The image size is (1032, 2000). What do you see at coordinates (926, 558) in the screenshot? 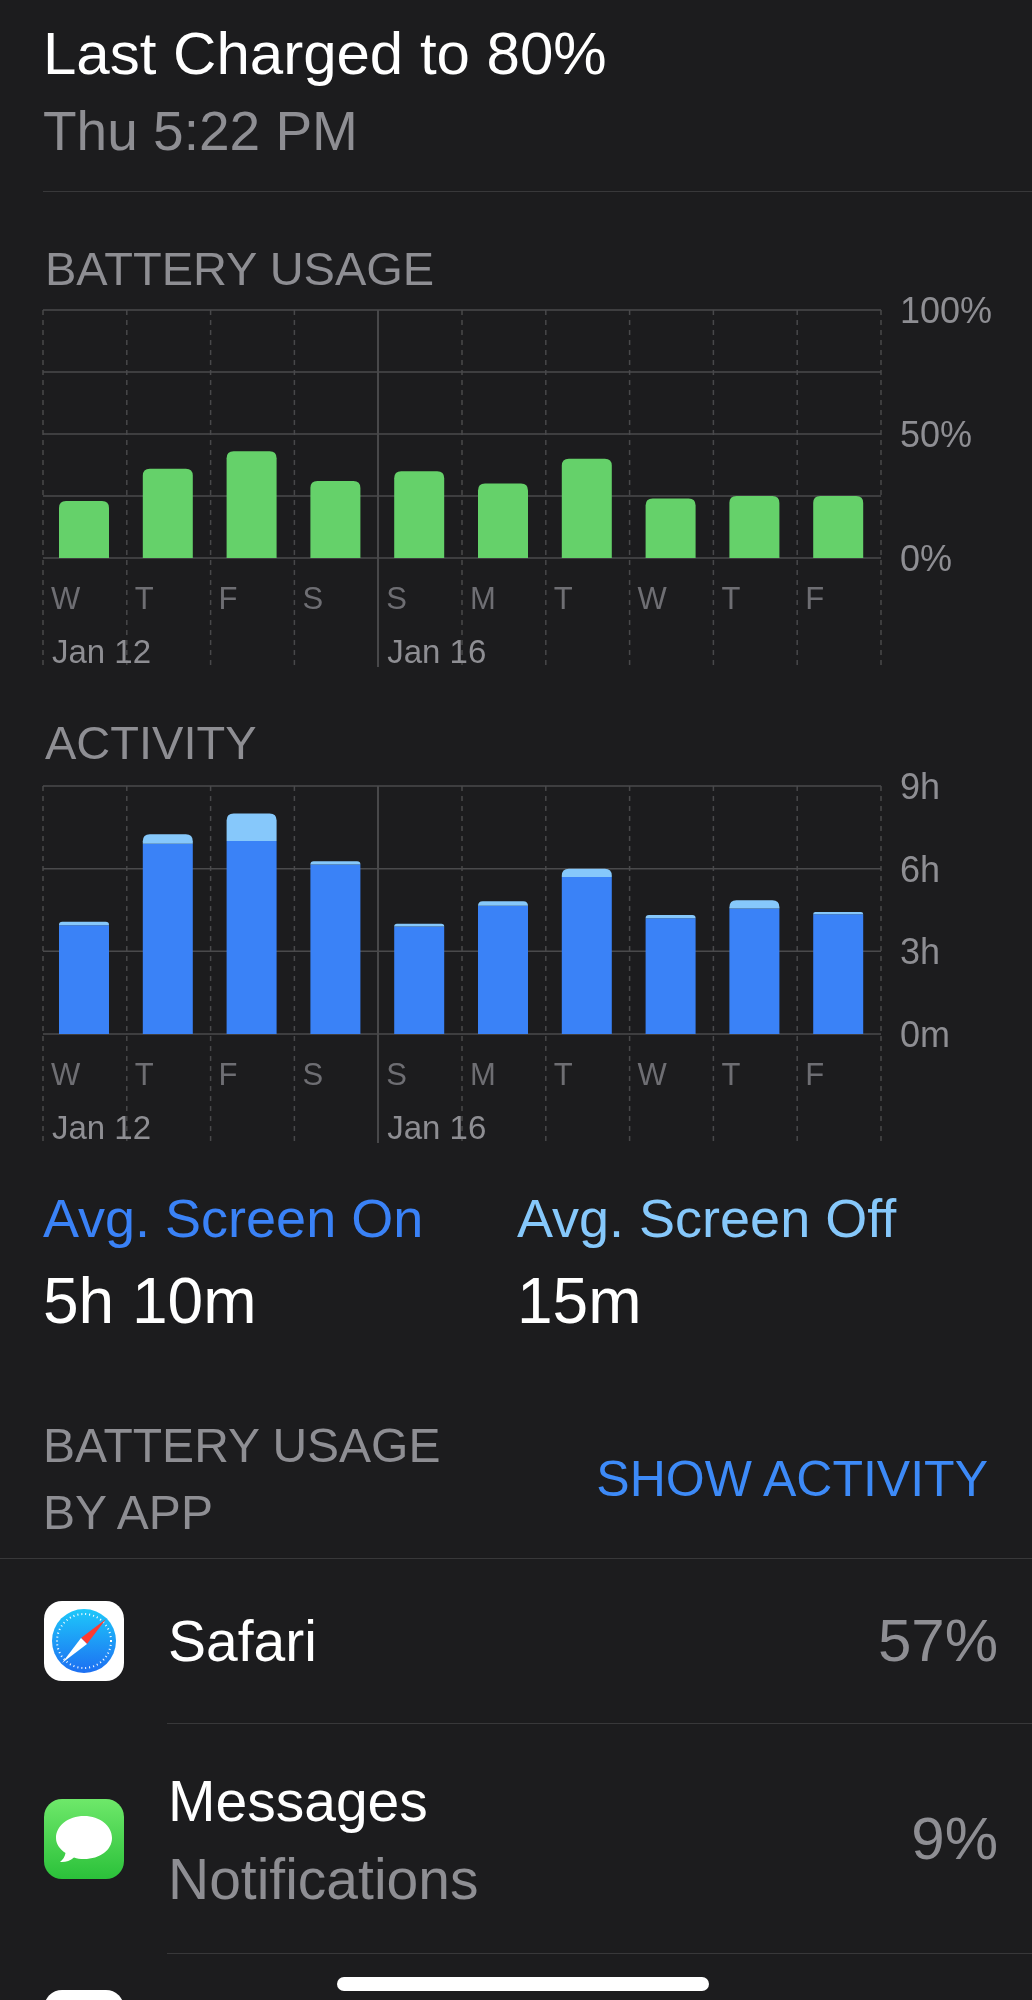
I see `axis-label: 0%` at bounding box center [926, 558].